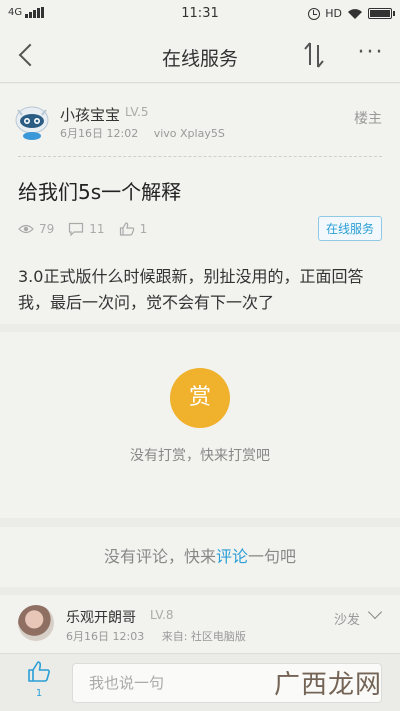  Describe the element at coordinates (200, 456) in the screenshot. I see `reward-text: 没有打赏，快来打赏吧` at that location.